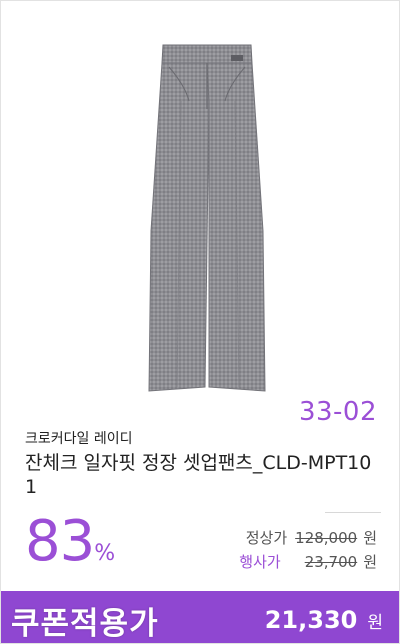  I want to click on coupon-price: 21,330 원, so click(324, 620).